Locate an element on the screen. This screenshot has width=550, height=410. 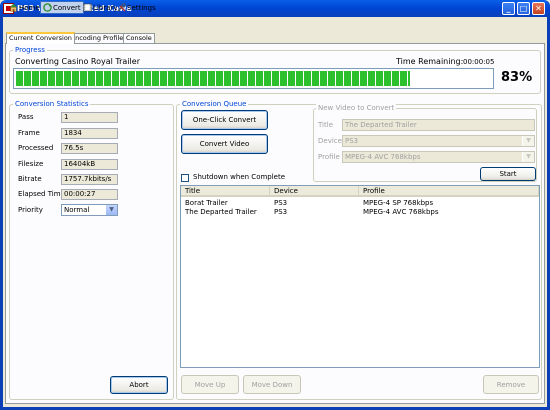
new-video-device-select: PS3 ▼ is located at coordinates (438, 141).